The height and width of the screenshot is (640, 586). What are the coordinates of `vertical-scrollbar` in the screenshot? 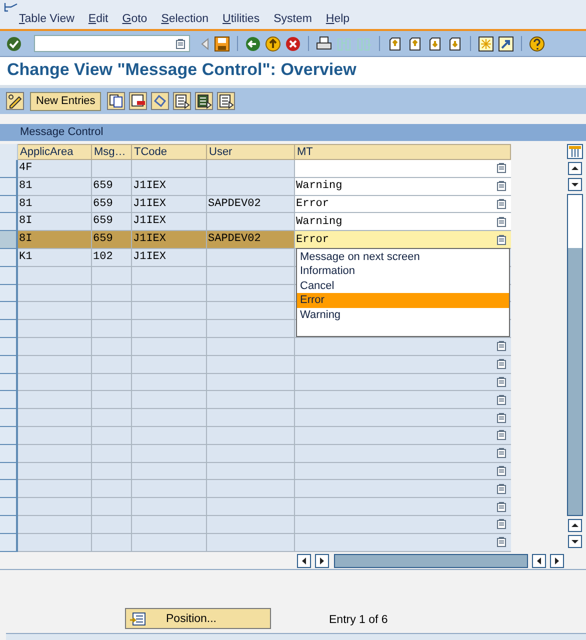 It's located at (575, 355).